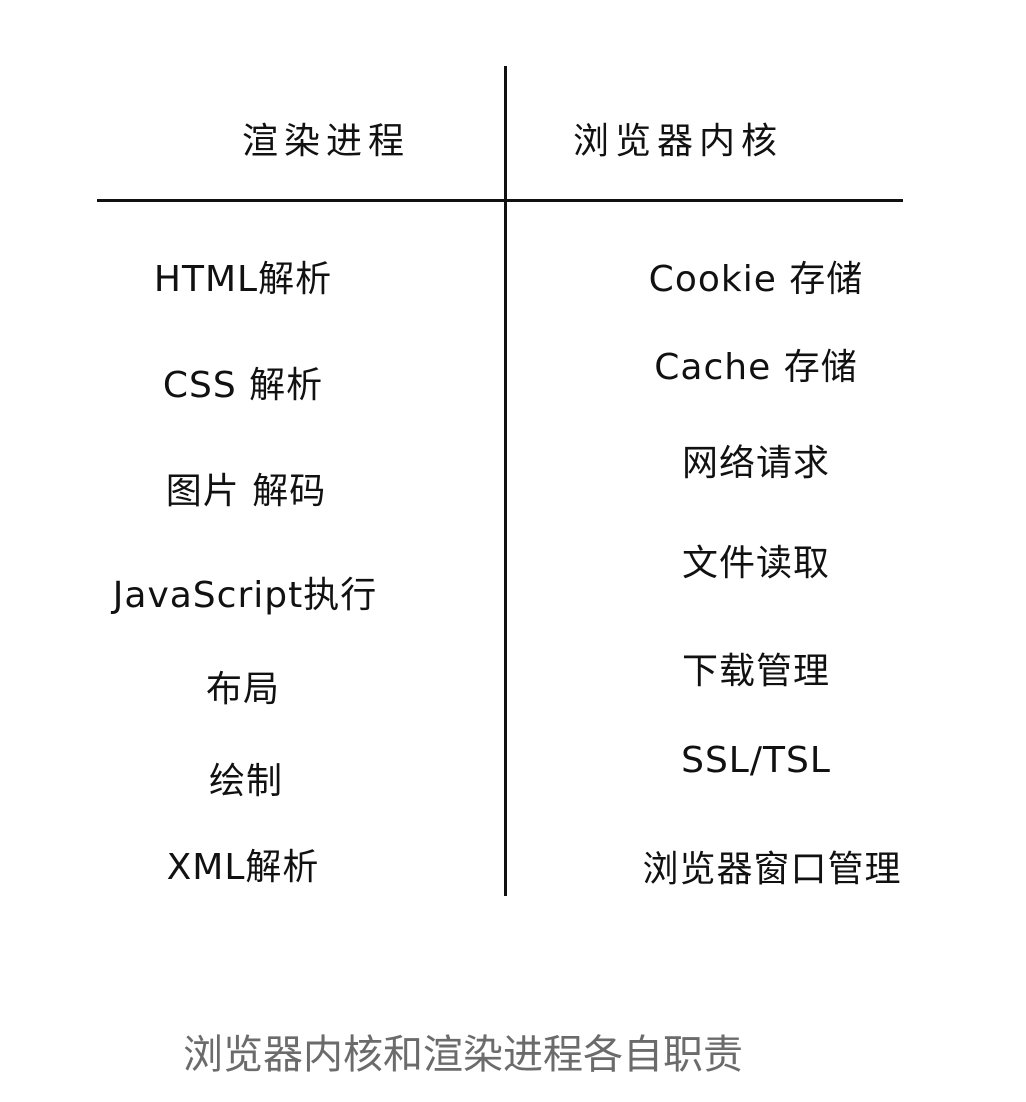 This screenshot has width=1026, height=1102. I want to click on left-item-layout: 布局, so click(243, 689).